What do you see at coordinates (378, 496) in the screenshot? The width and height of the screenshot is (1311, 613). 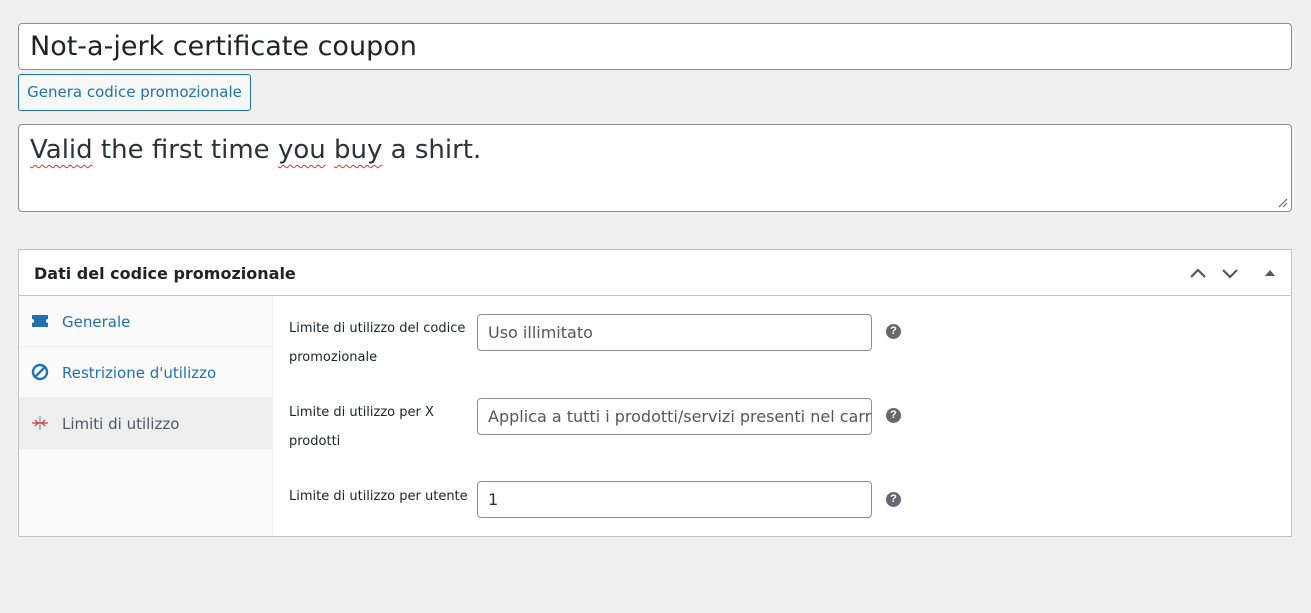 I see `usage-limit-per-user-label: Limite di utilizzo per utente` at bounding box center [378, 496].